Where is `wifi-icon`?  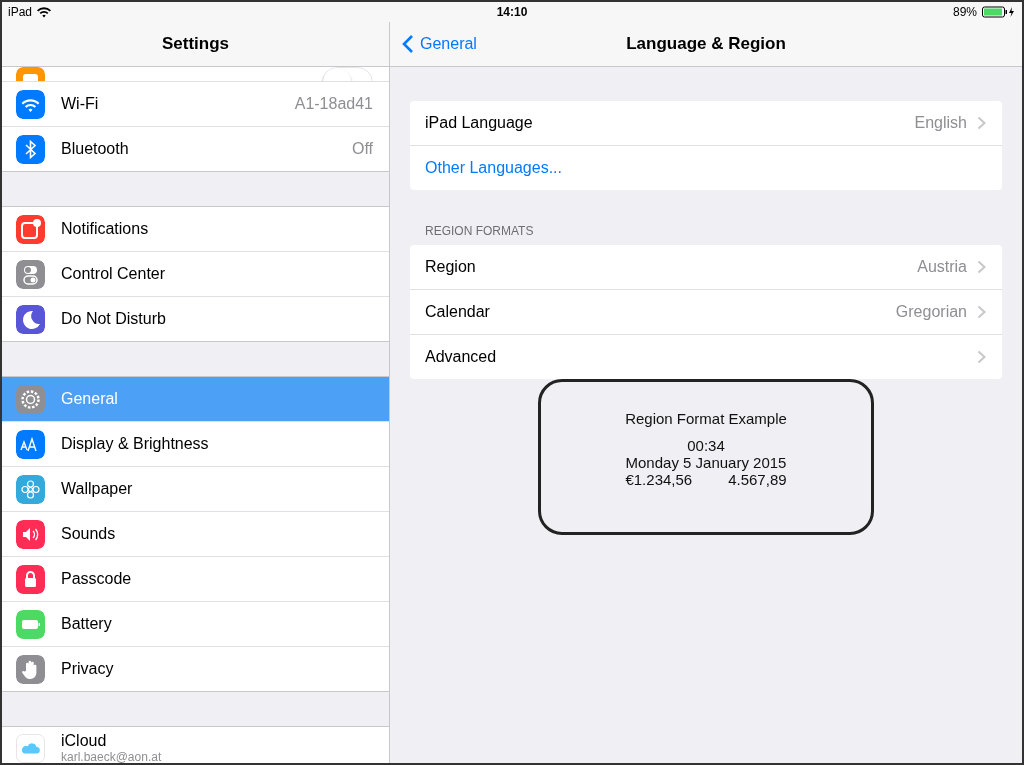
wifi-icon is located at coordinates (44, 12).